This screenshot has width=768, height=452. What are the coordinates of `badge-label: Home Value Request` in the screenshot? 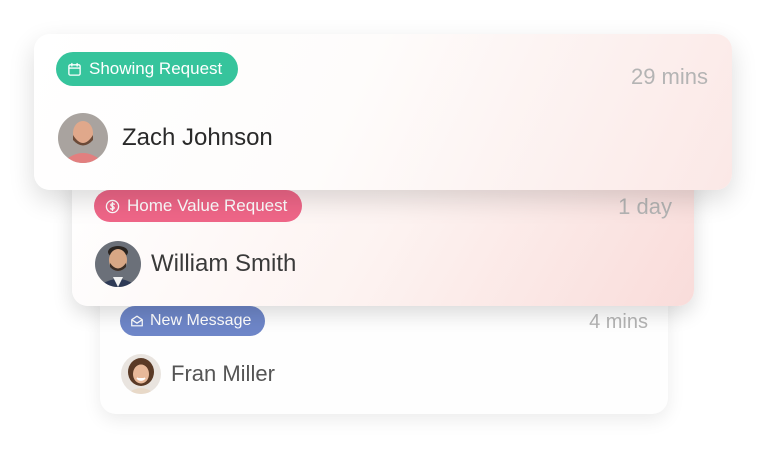 It's located at (207, 205).